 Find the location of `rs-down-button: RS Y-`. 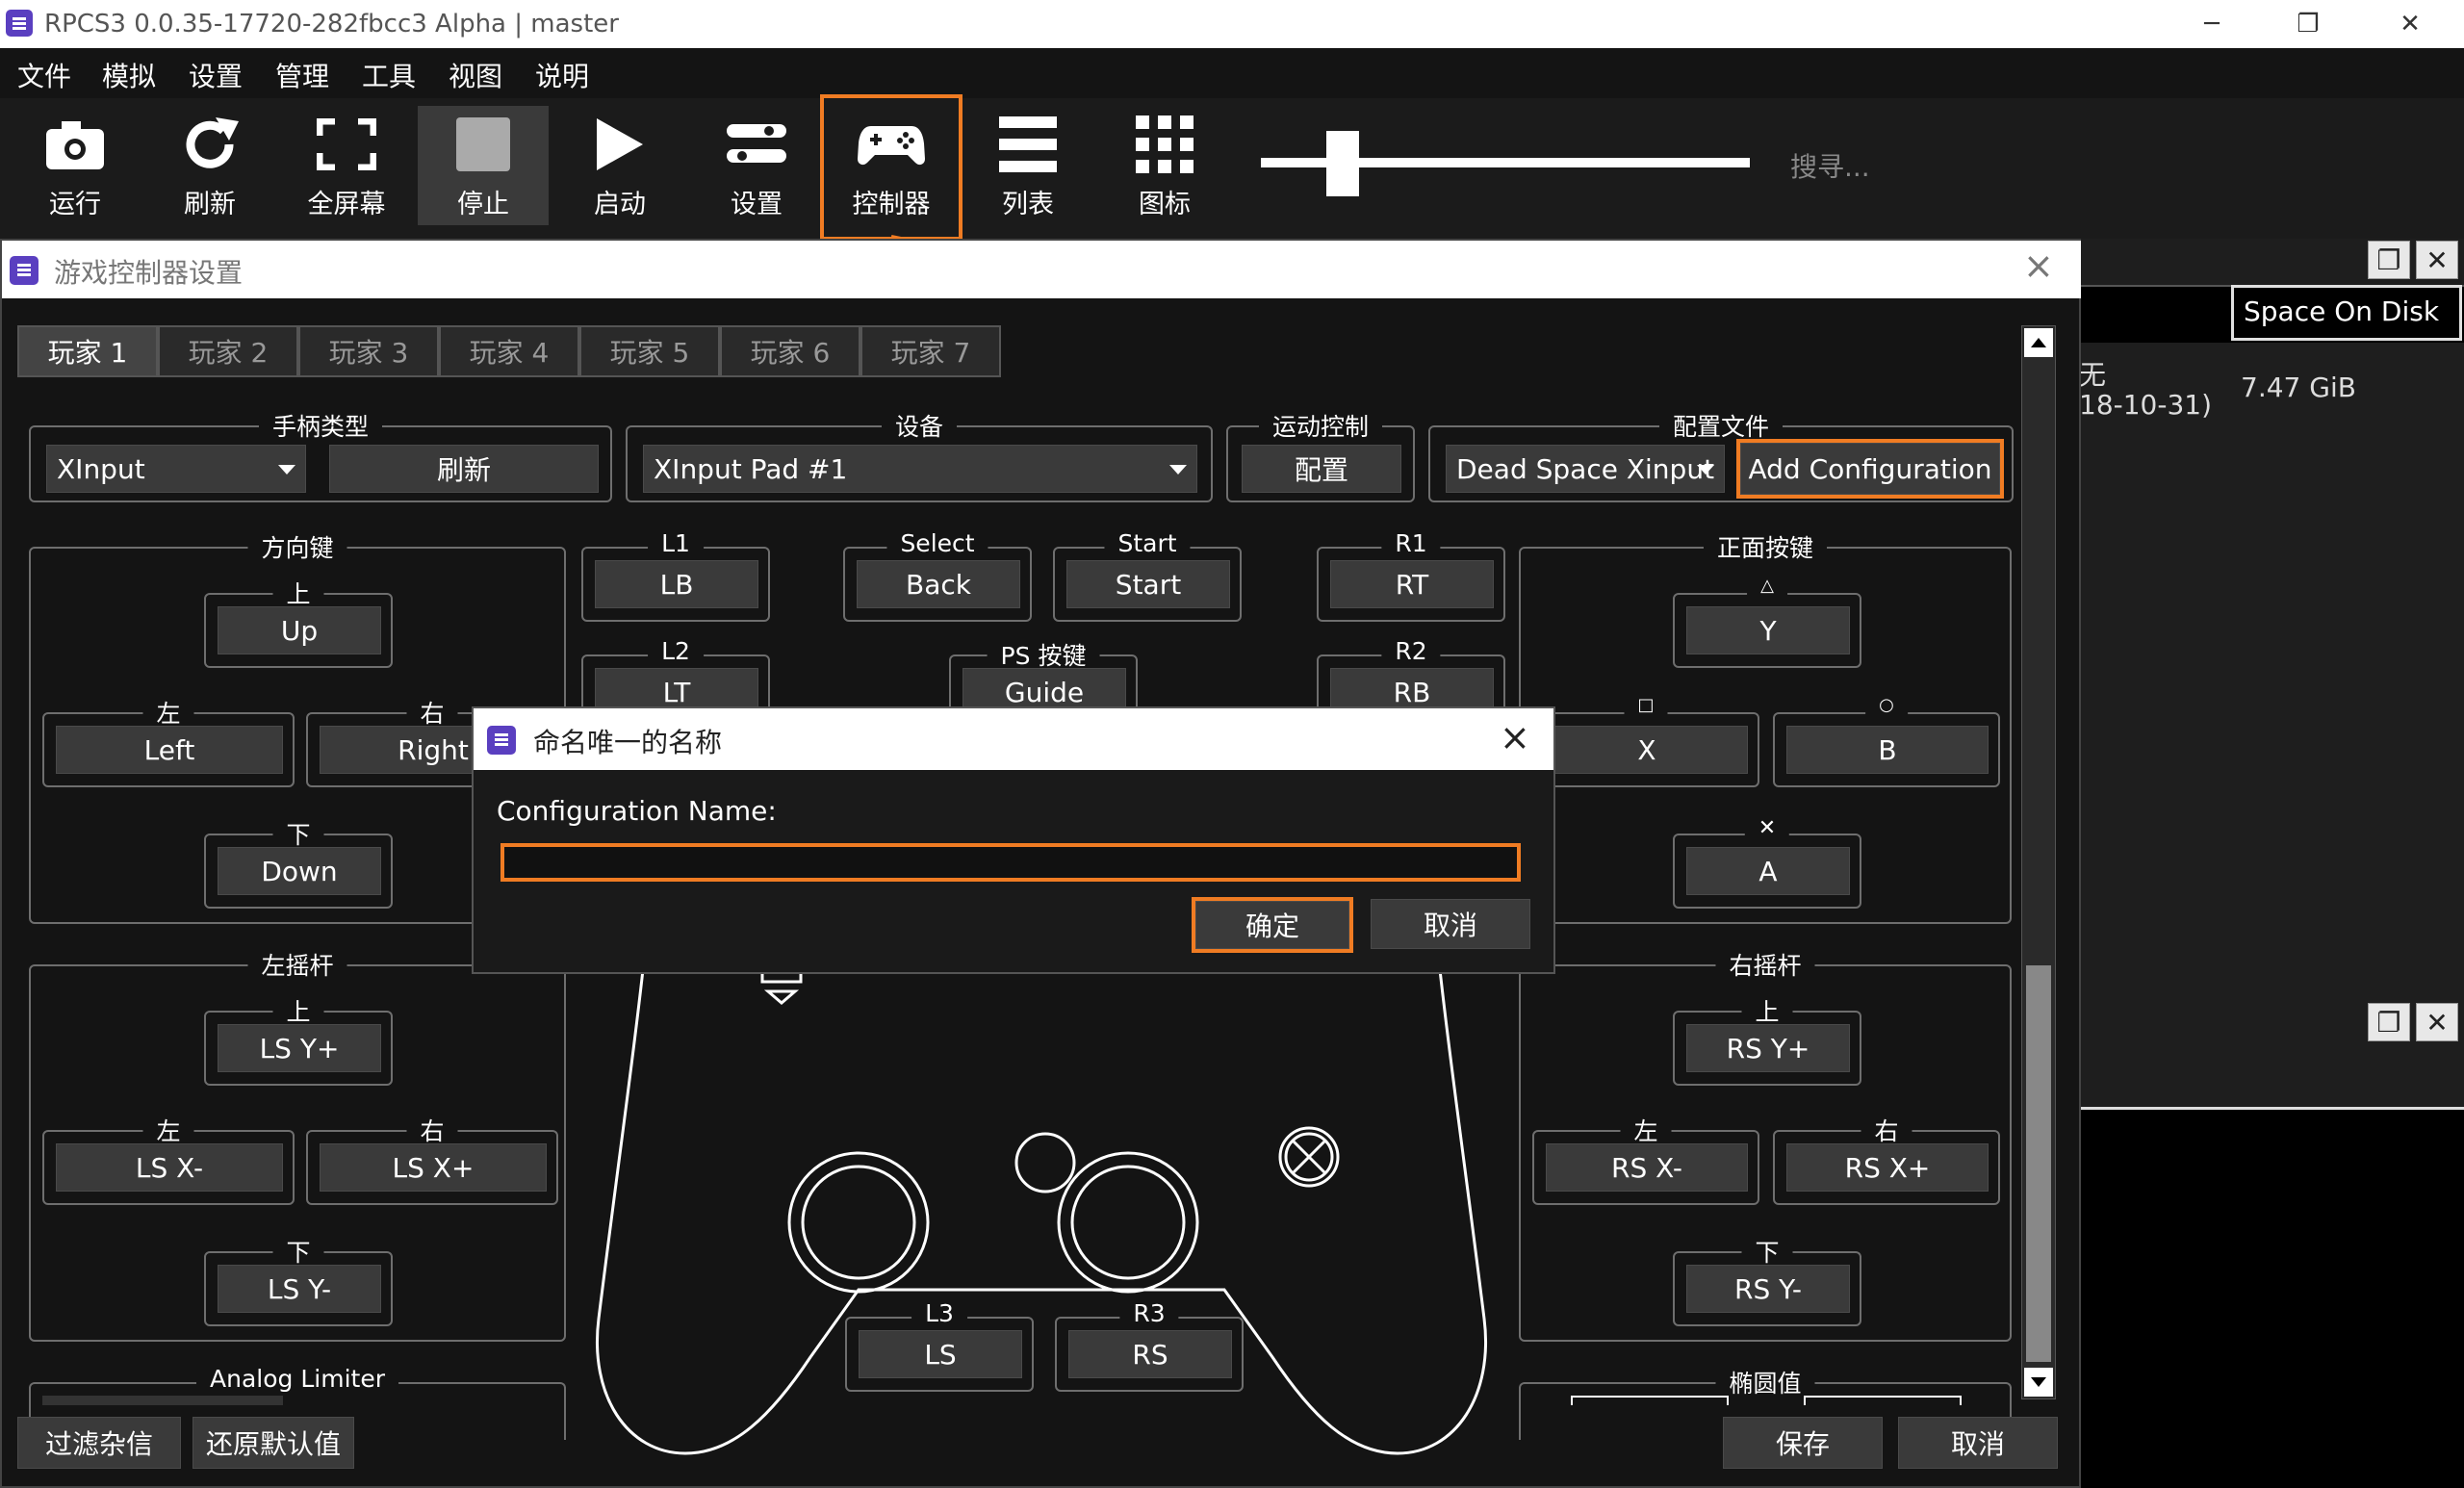

rs-down-button: RS Y- is located at coordinates (1768, 1289).